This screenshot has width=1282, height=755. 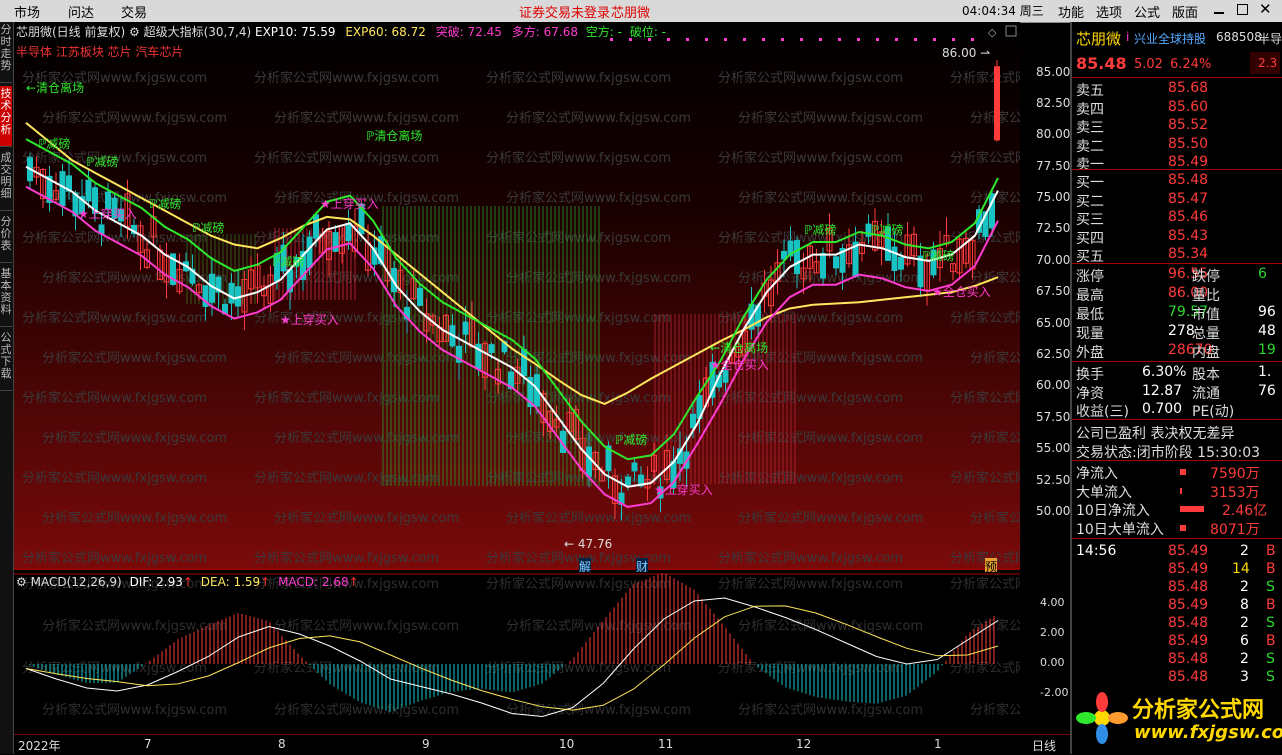 What do you see at coordinates (6, 296) in the screenshot?
I see `tab-ziliao: 基本资料` at bounding box center [6, 296].